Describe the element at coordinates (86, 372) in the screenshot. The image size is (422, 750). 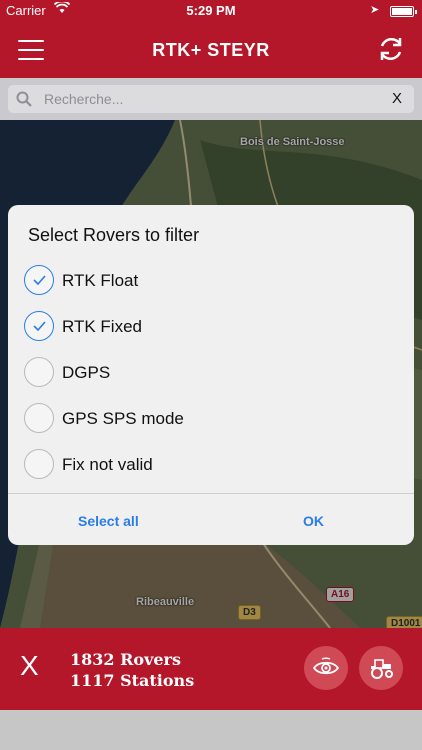
I see `option-label: DGPS` at that location.